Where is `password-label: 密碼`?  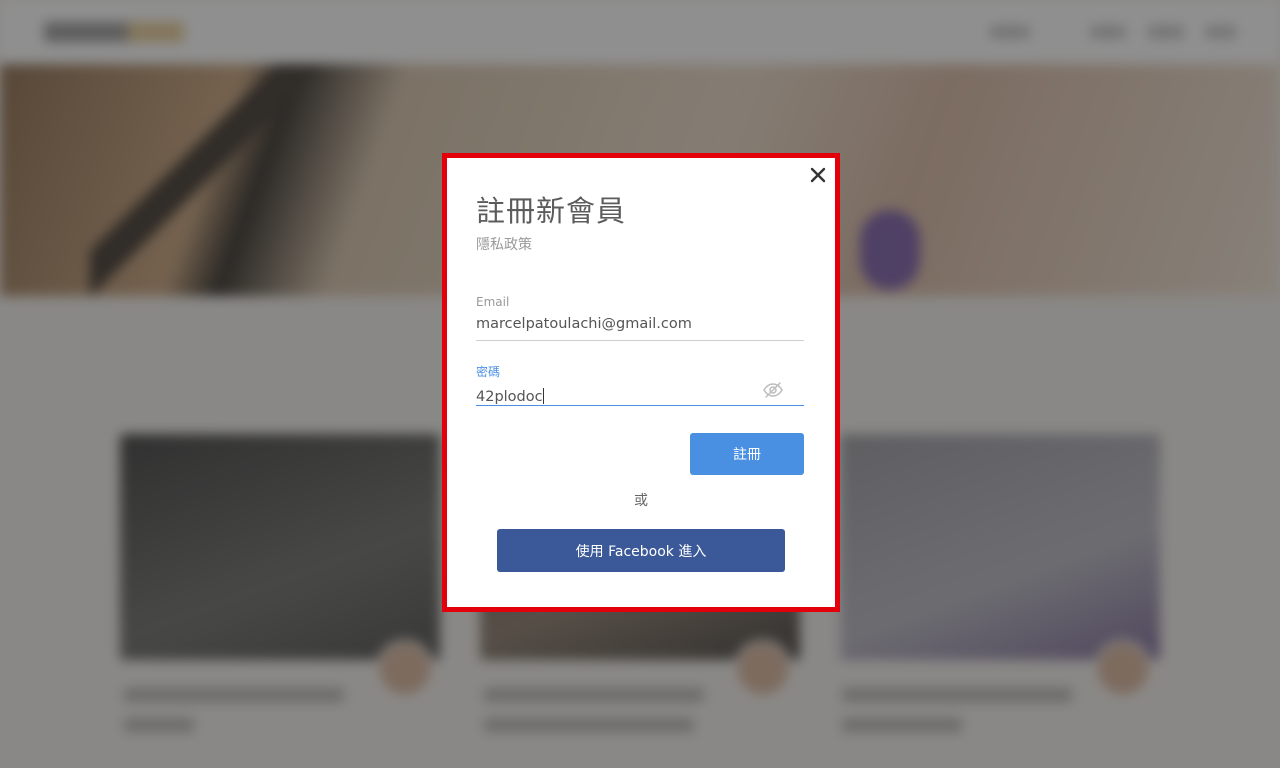 password-label: 密碼 is located at coordinates (488, 372).